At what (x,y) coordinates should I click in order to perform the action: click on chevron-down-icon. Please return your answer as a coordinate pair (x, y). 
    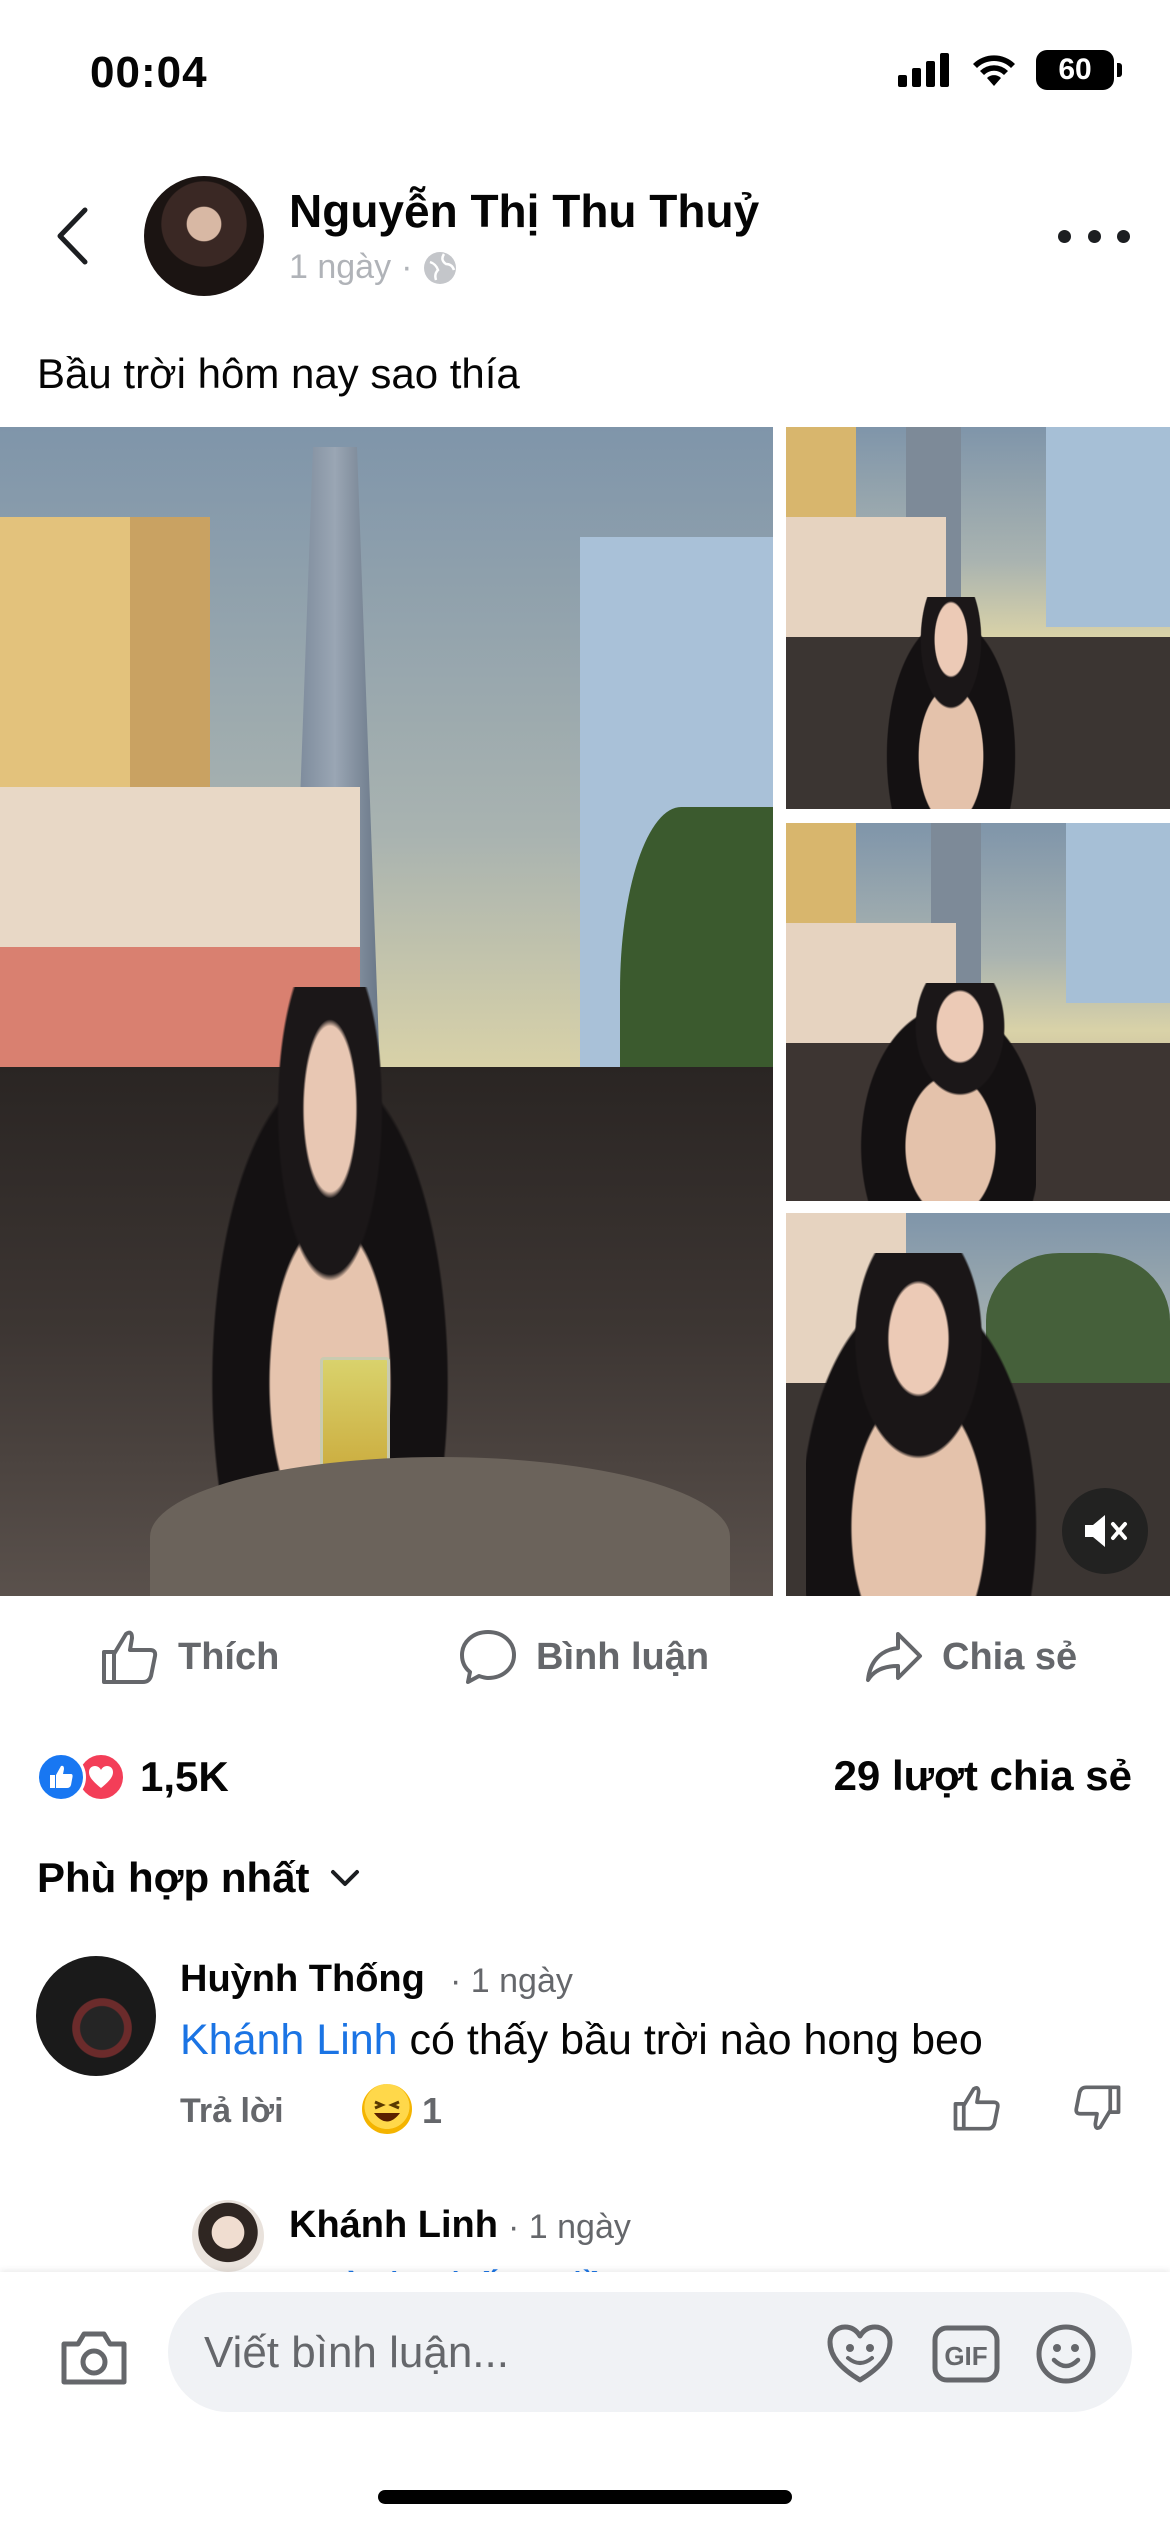
    Looking at the image, I should click on (344, 1878).